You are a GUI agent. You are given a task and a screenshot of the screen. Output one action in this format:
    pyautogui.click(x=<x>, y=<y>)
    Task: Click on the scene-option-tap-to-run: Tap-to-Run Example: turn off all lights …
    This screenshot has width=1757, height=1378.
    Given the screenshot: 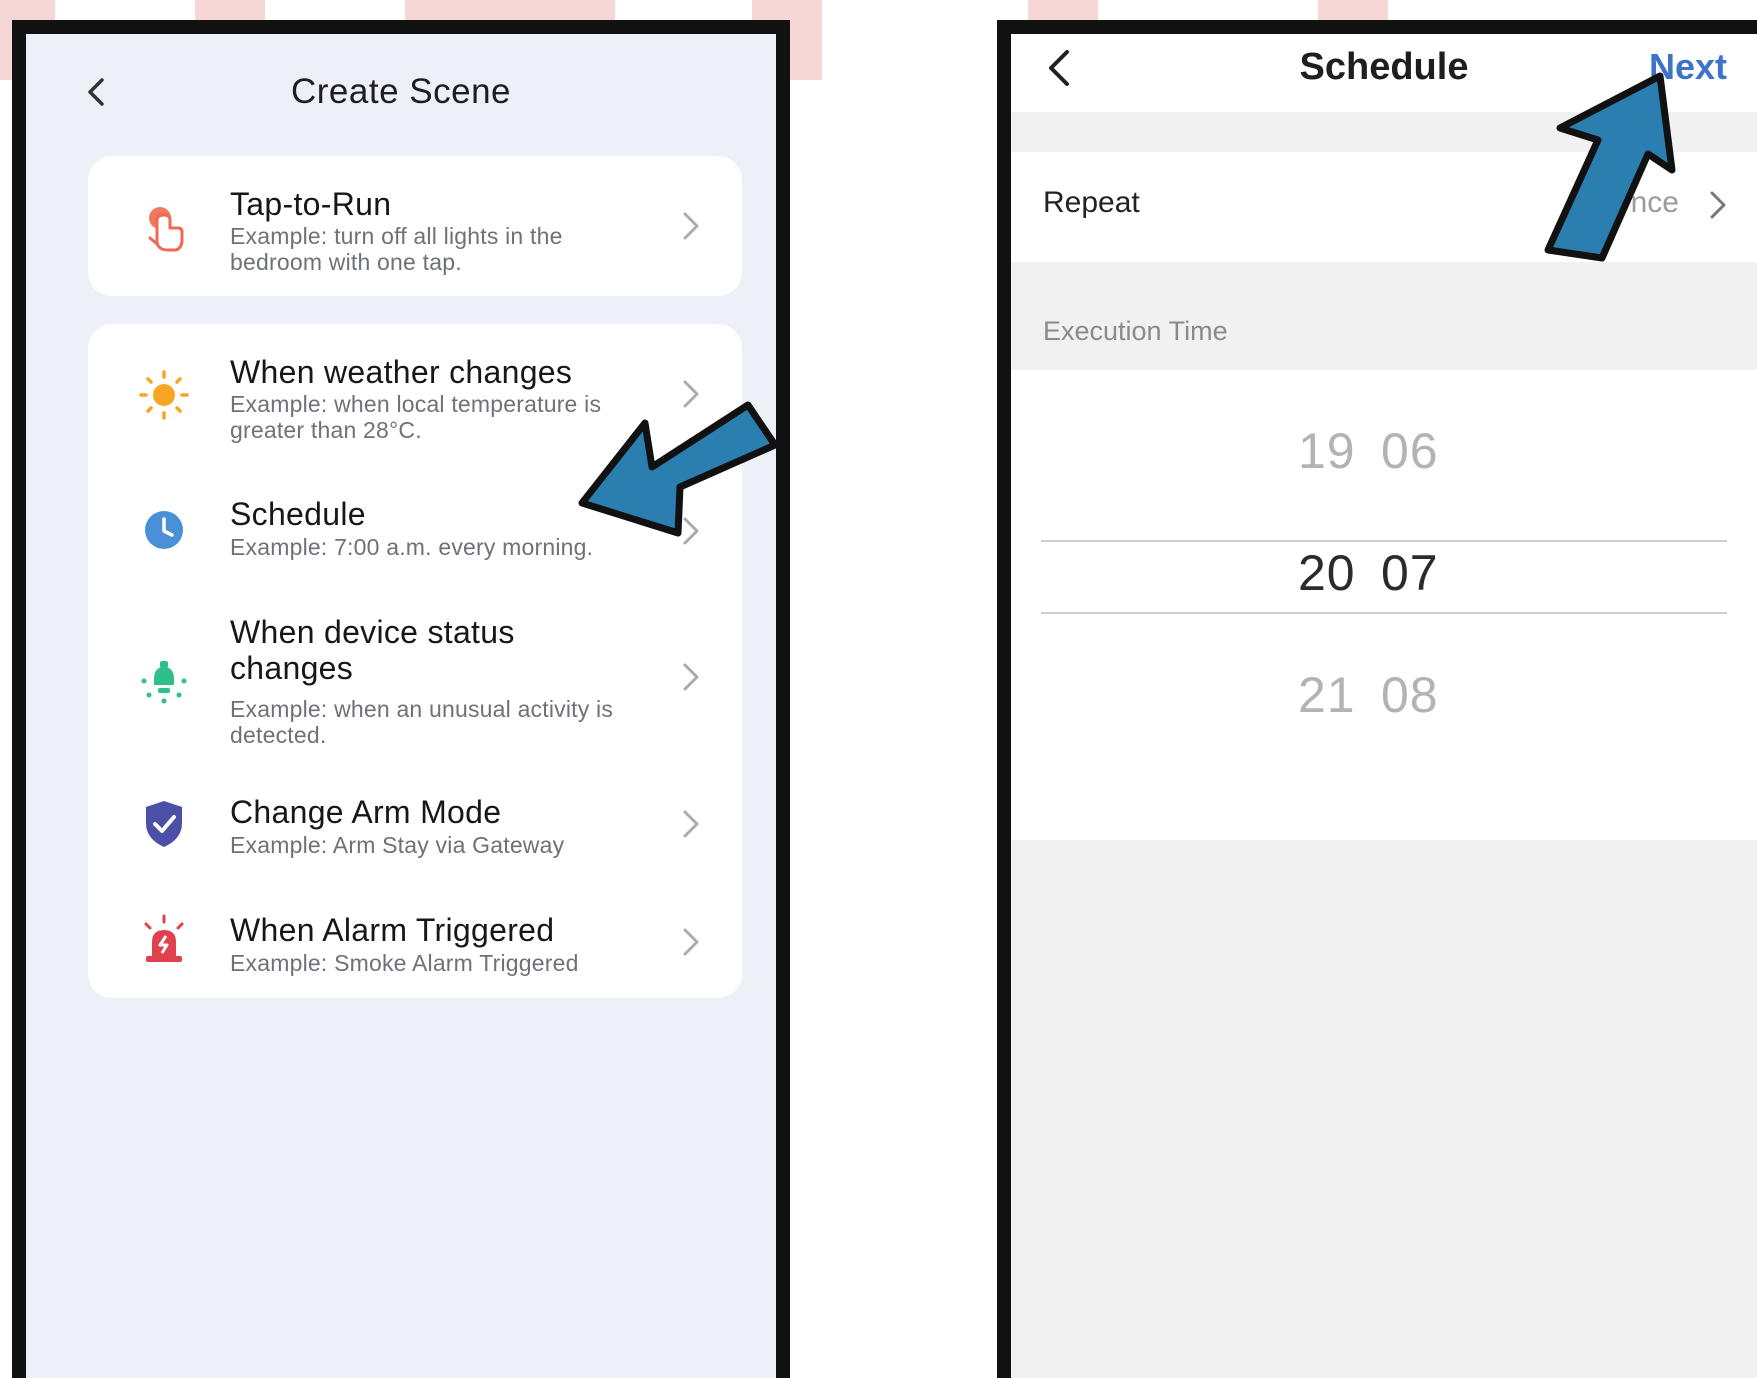 What is the action you would take?
    pyautogui.click(x=415, y=226)
    